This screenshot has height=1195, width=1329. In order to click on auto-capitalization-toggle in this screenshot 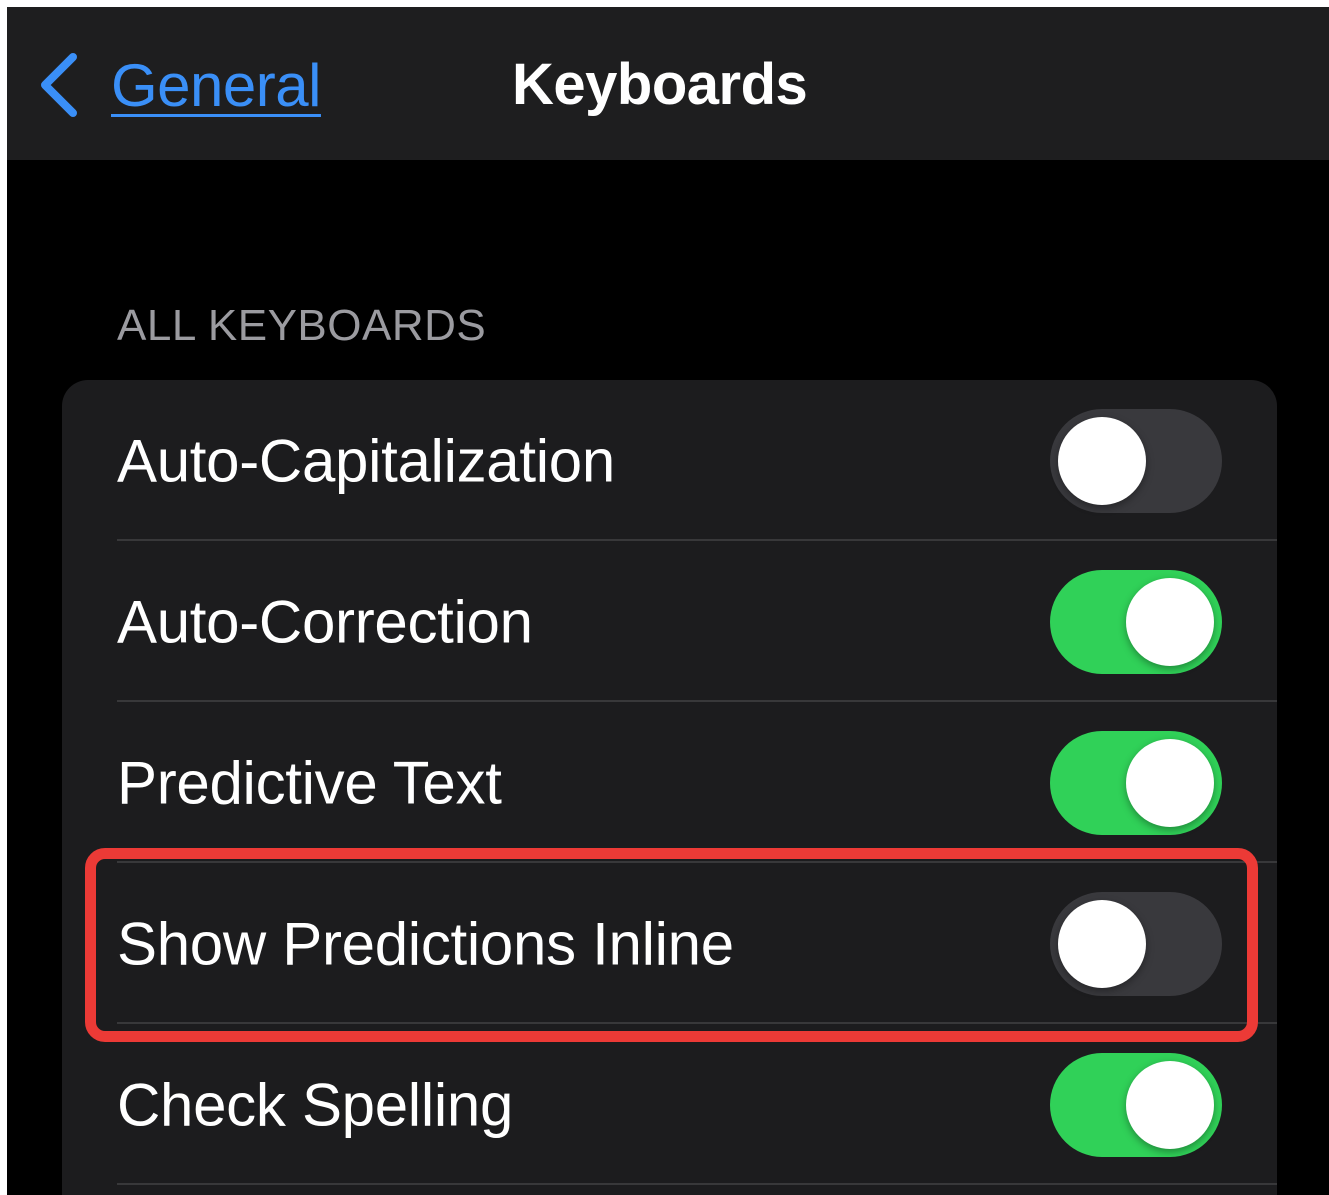, I will do `click(1136, 460)`.